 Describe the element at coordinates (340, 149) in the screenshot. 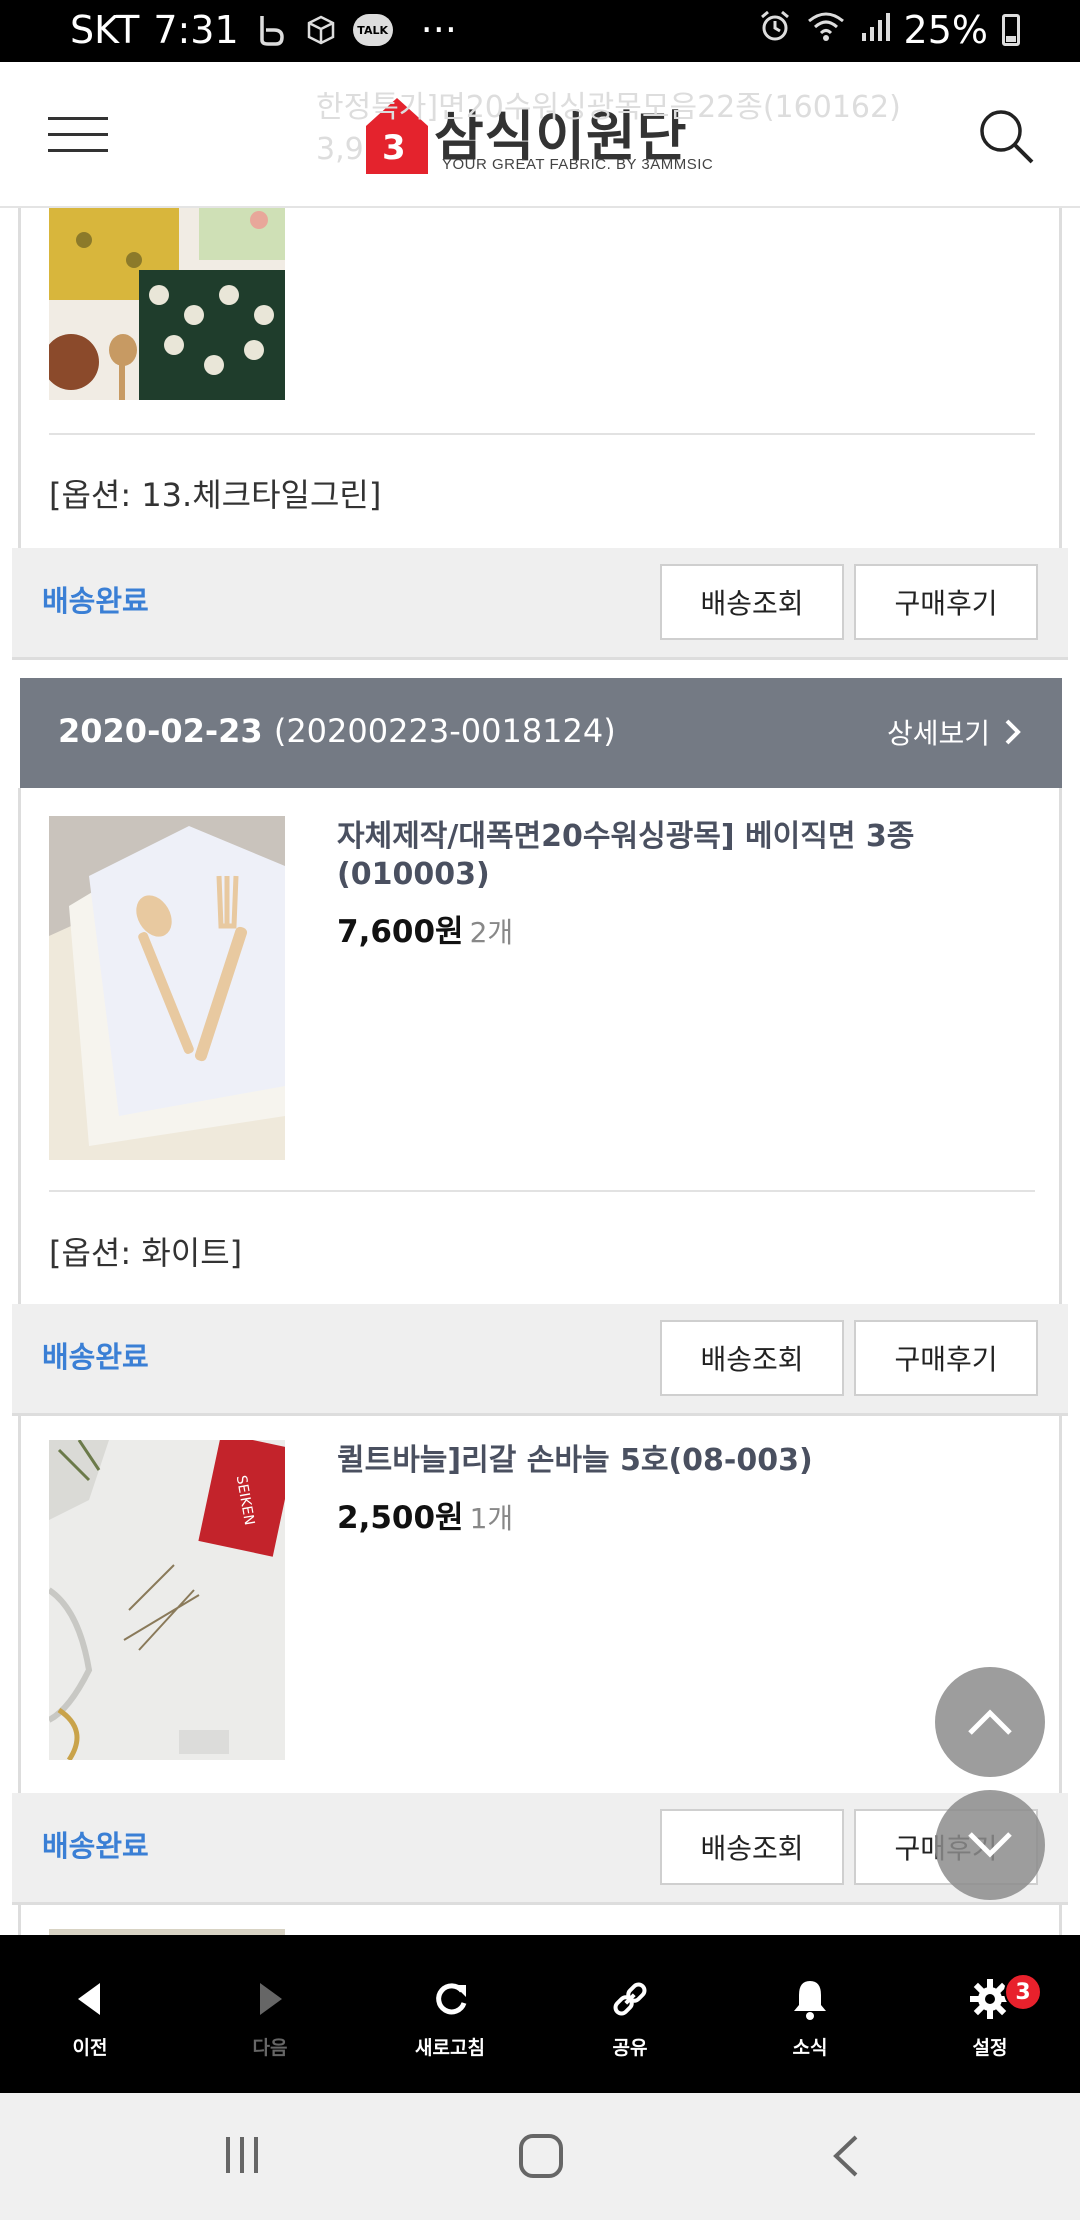

I see `scrolled-product-price: 3,9` at that location.